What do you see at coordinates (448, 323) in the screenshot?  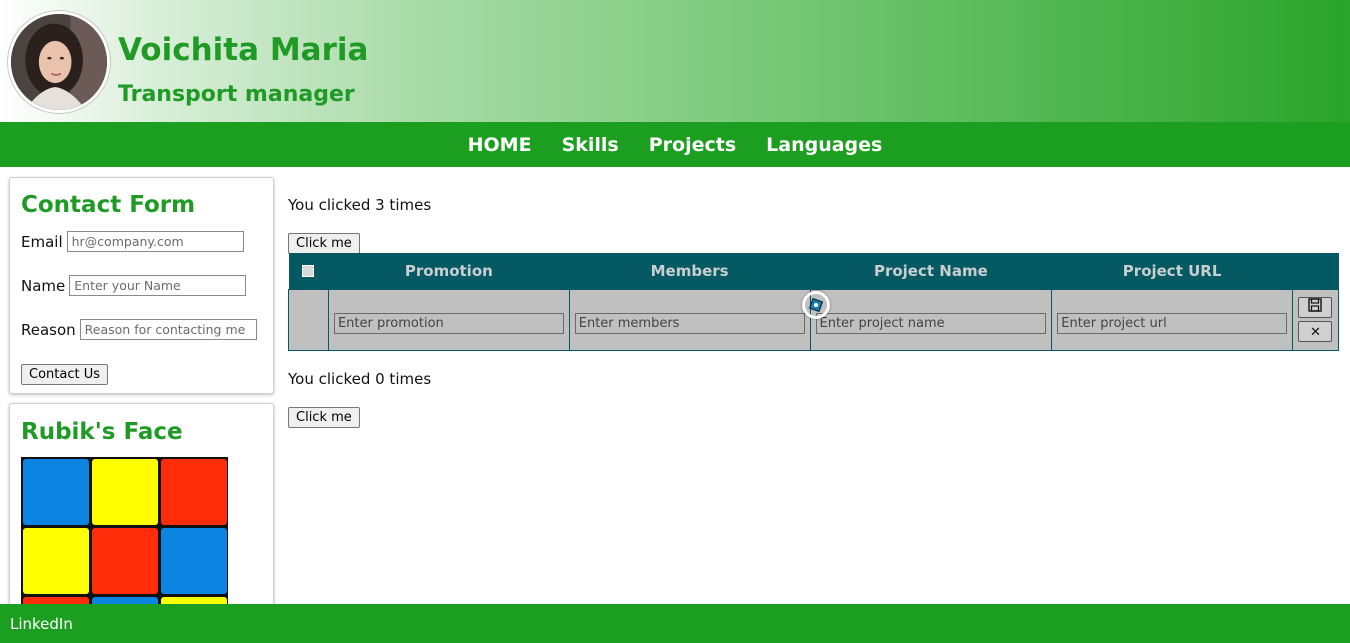 I see `promotion-input` at bounding box center [448, 323].